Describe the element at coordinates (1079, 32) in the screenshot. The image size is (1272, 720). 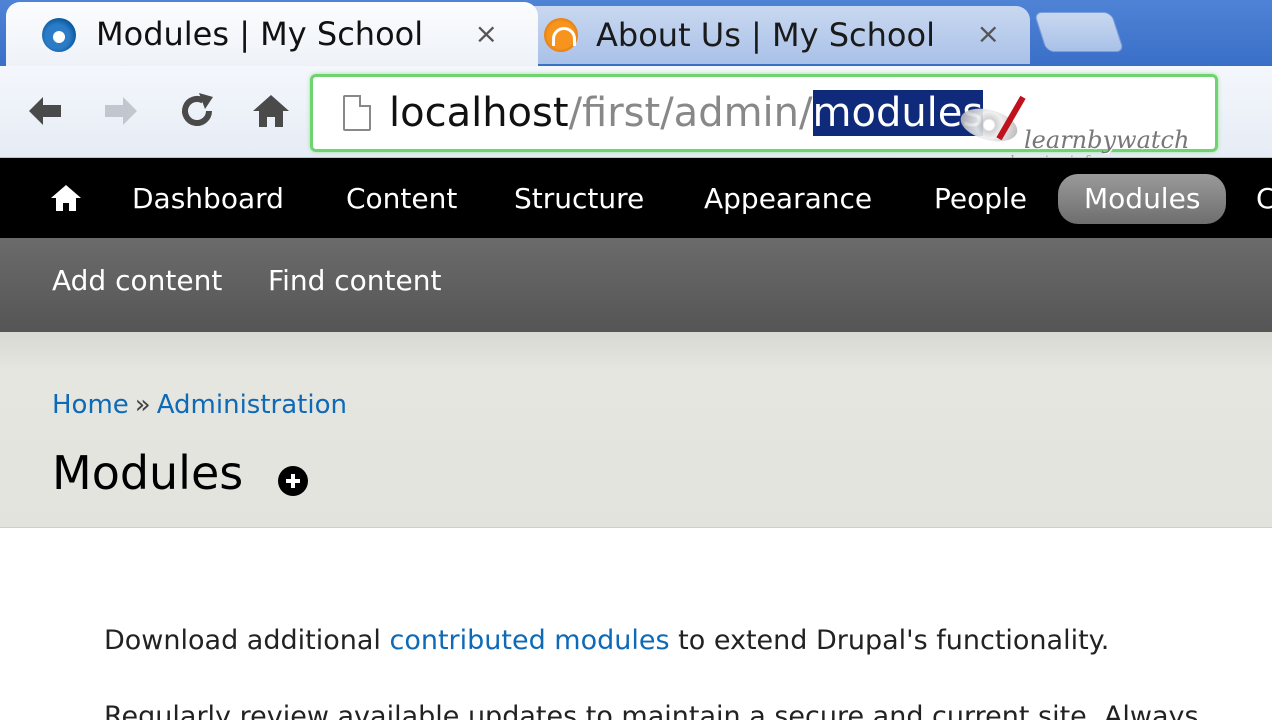
I see `new-tab-button` at that location.